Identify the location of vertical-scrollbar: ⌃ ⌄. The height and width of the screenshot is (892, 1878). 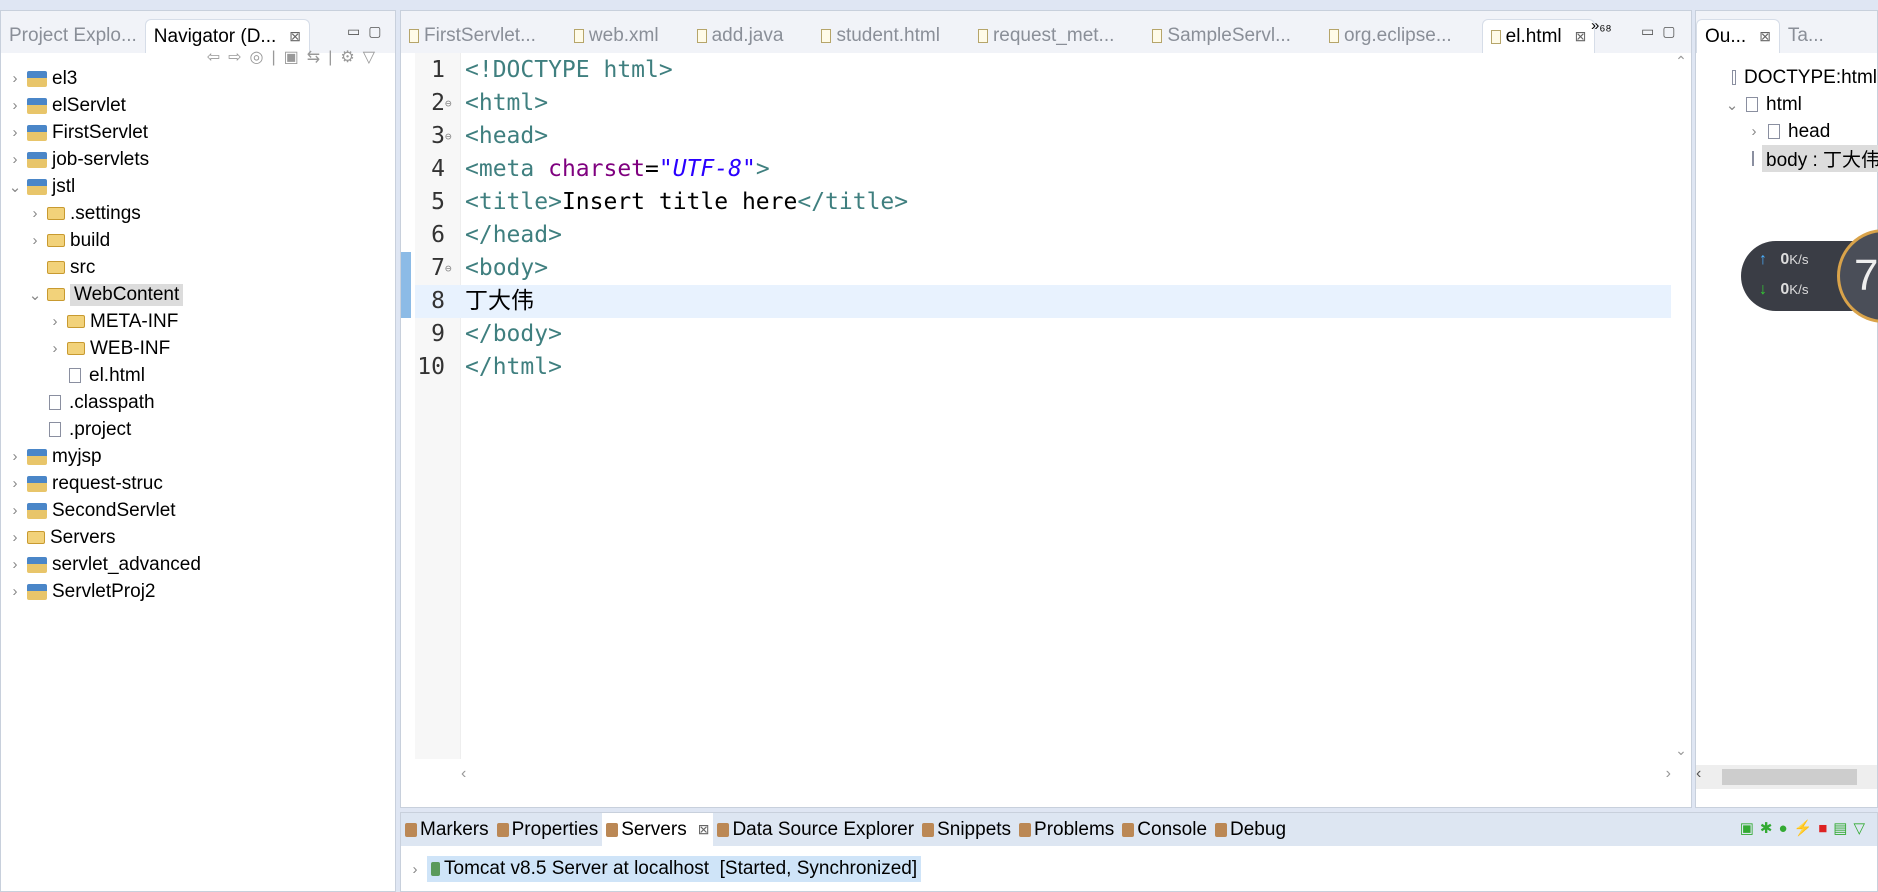
(1681, 406).